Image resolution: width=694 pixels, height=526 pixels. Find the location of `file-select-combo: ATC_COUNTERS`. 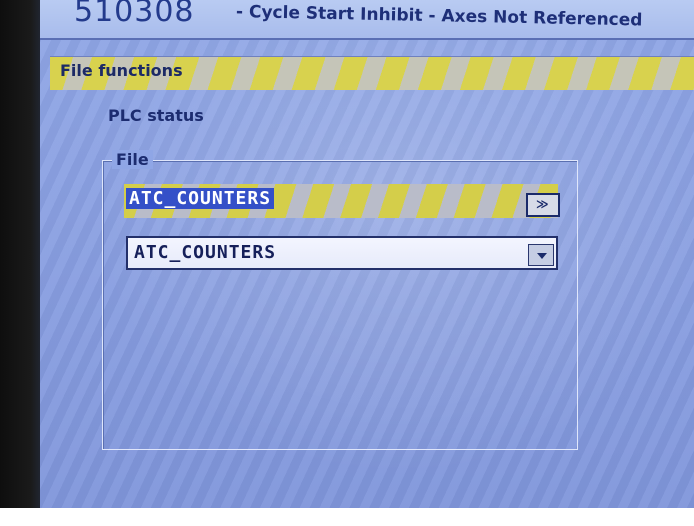

file-select-combo: ATC_COUNTERS is located at coordinates (342, 253).